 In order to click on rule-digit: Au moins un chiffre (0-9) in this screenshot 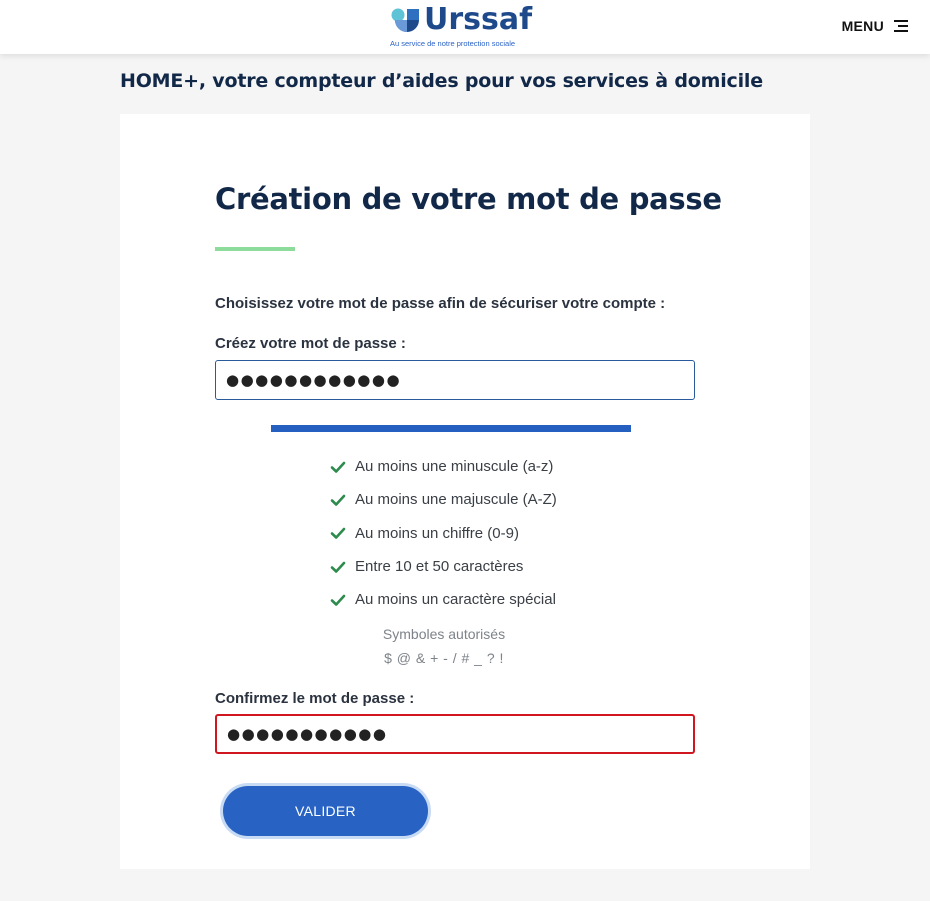, I will do `click(480, 533)`.